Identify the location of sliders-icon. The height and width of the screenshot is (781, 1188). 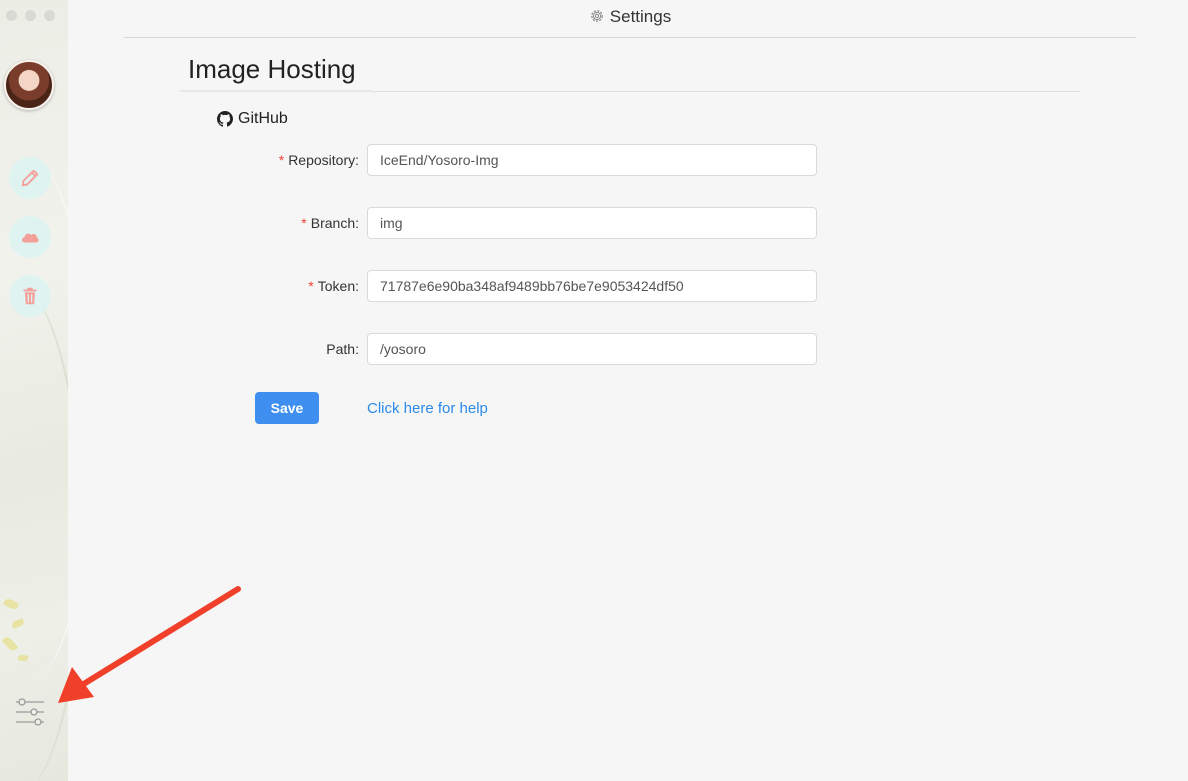
(30, 712).